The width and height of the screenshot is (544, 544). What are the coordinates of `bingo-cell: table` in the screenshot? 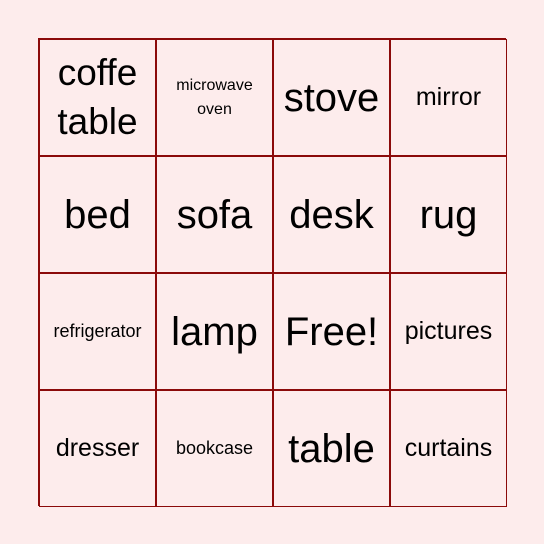 It's located at (331, 448).